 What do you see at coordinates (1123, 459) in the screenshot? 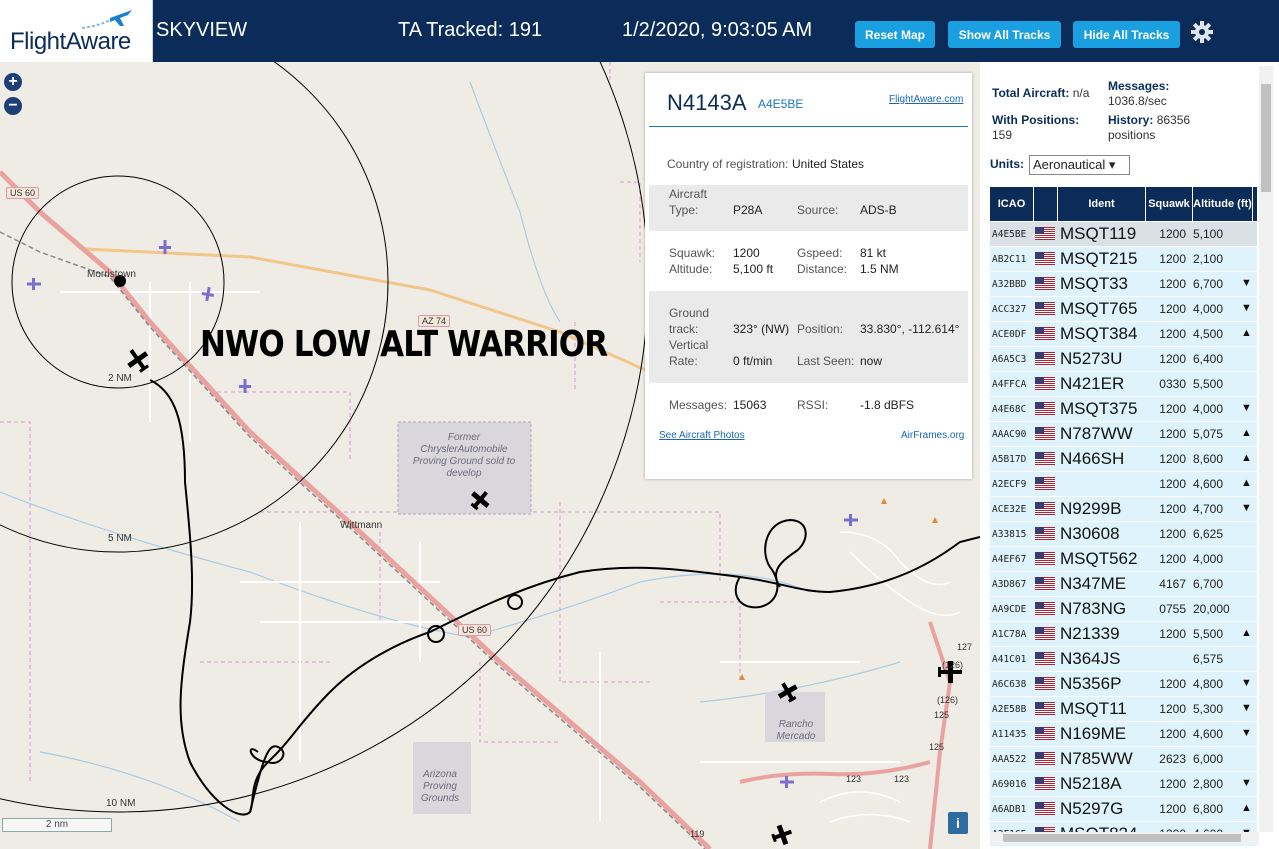
I see `table-row: A5B17D N466SH 1200 8,600 ▲` at bounding box center [1123, 459].